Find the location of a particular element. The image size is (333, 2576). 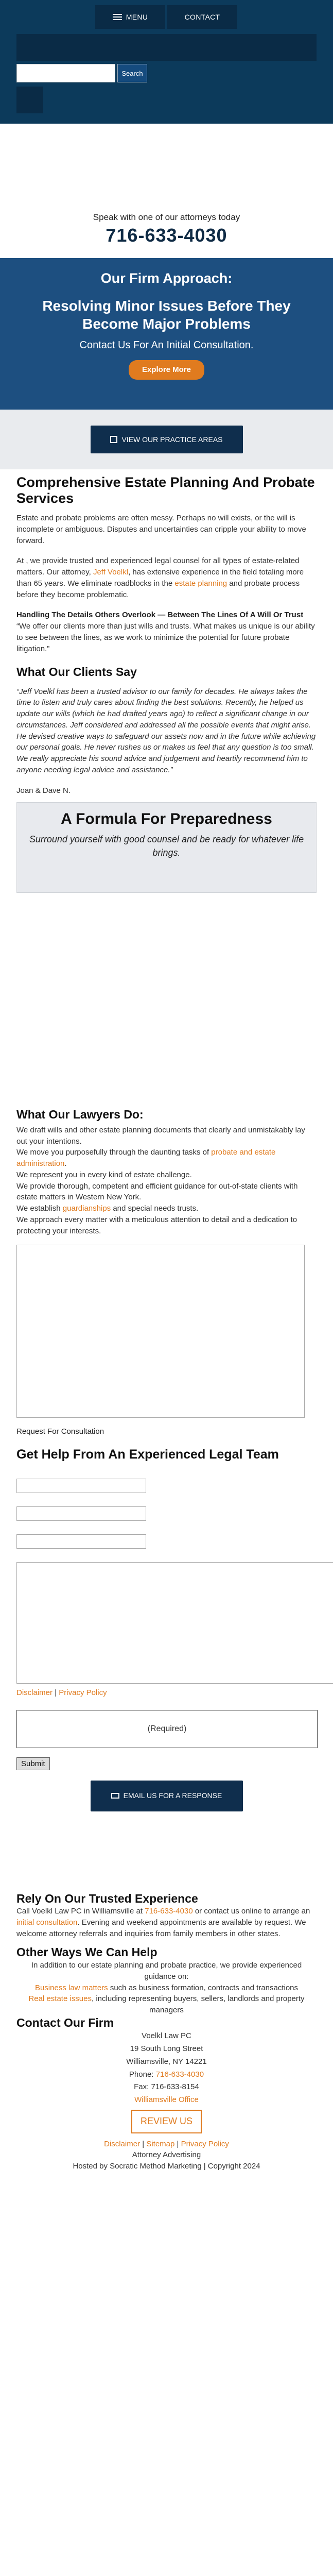

business-law-link: Business law matters is located at coordinates (71, 1988).